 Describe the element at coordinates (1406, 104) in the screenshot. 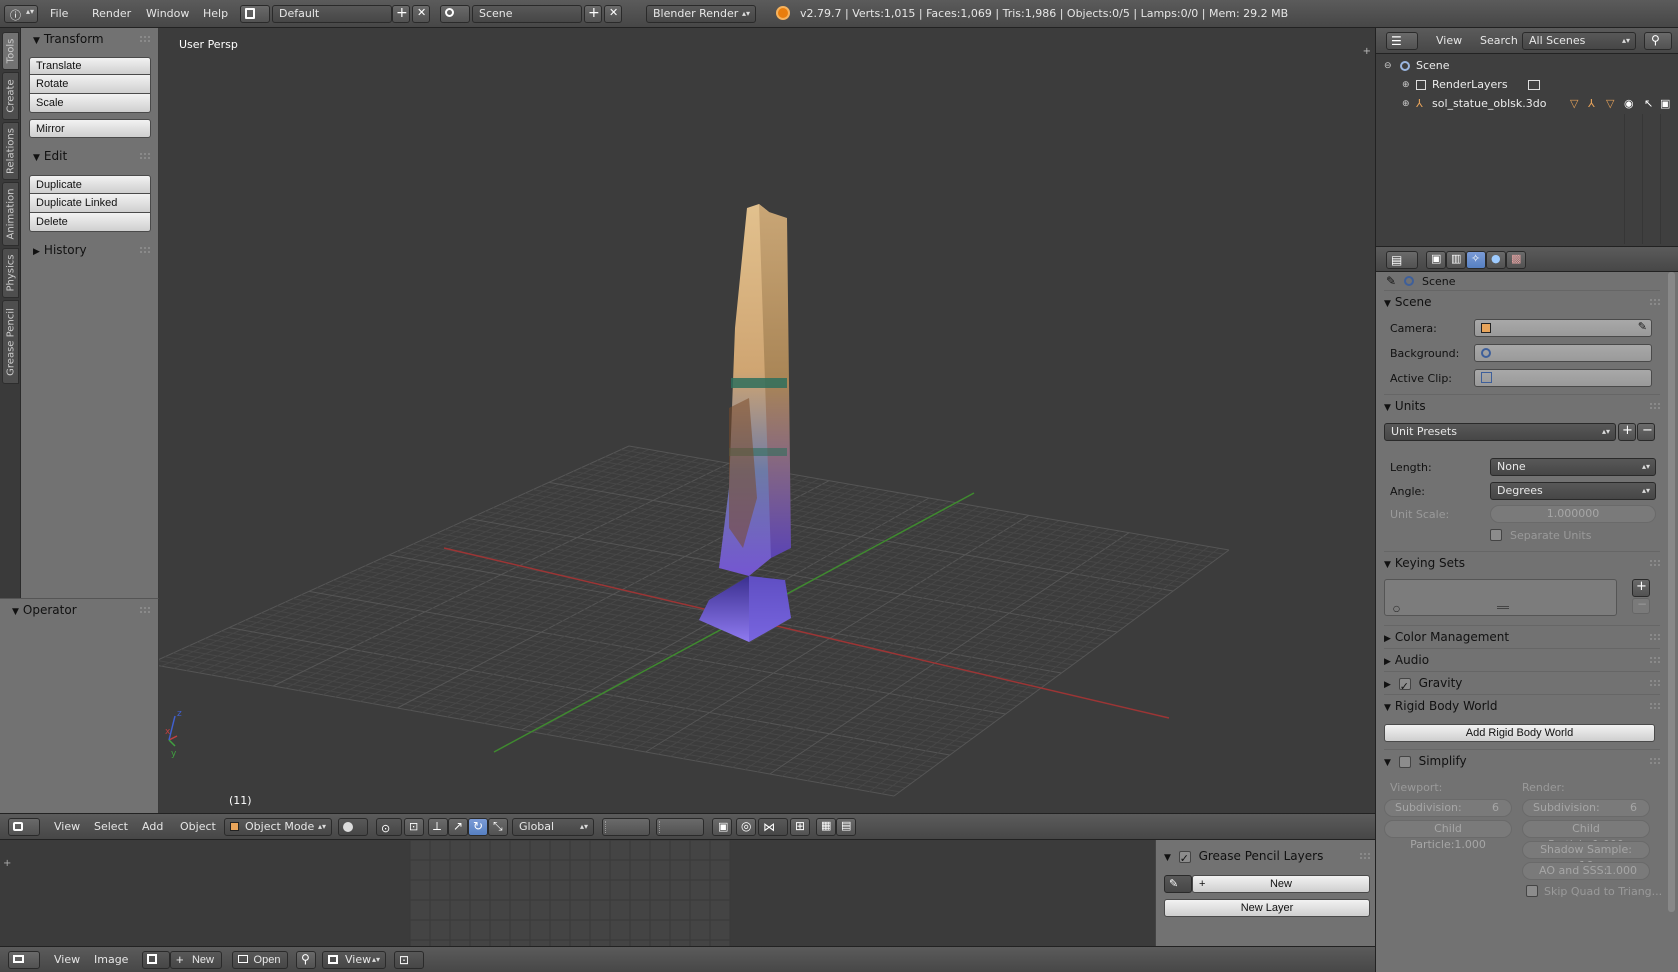

I see `expand-icon: ⊕` at that location.